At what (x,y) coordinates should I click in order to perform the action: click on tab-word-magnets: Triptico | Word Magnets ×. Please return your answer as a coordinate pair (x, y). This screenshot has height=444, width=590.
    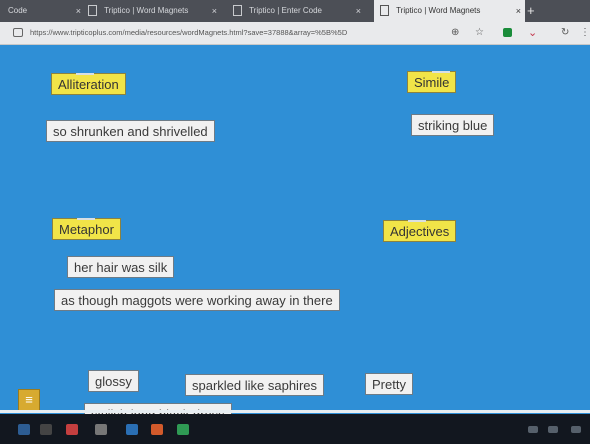
    Looking at the image, I should click on (154, 11).